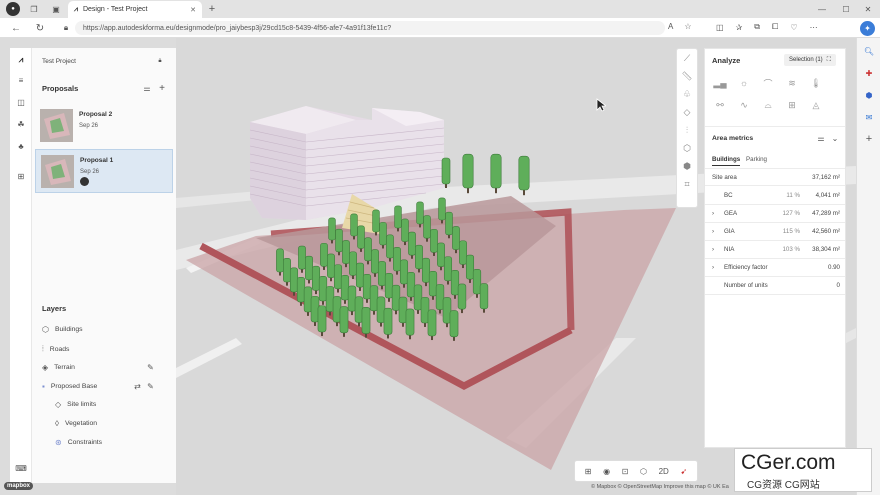  Describe the element at coordinates (687, 26) in the screenshot. I see `favorite-star-icon: ☆` at that location.